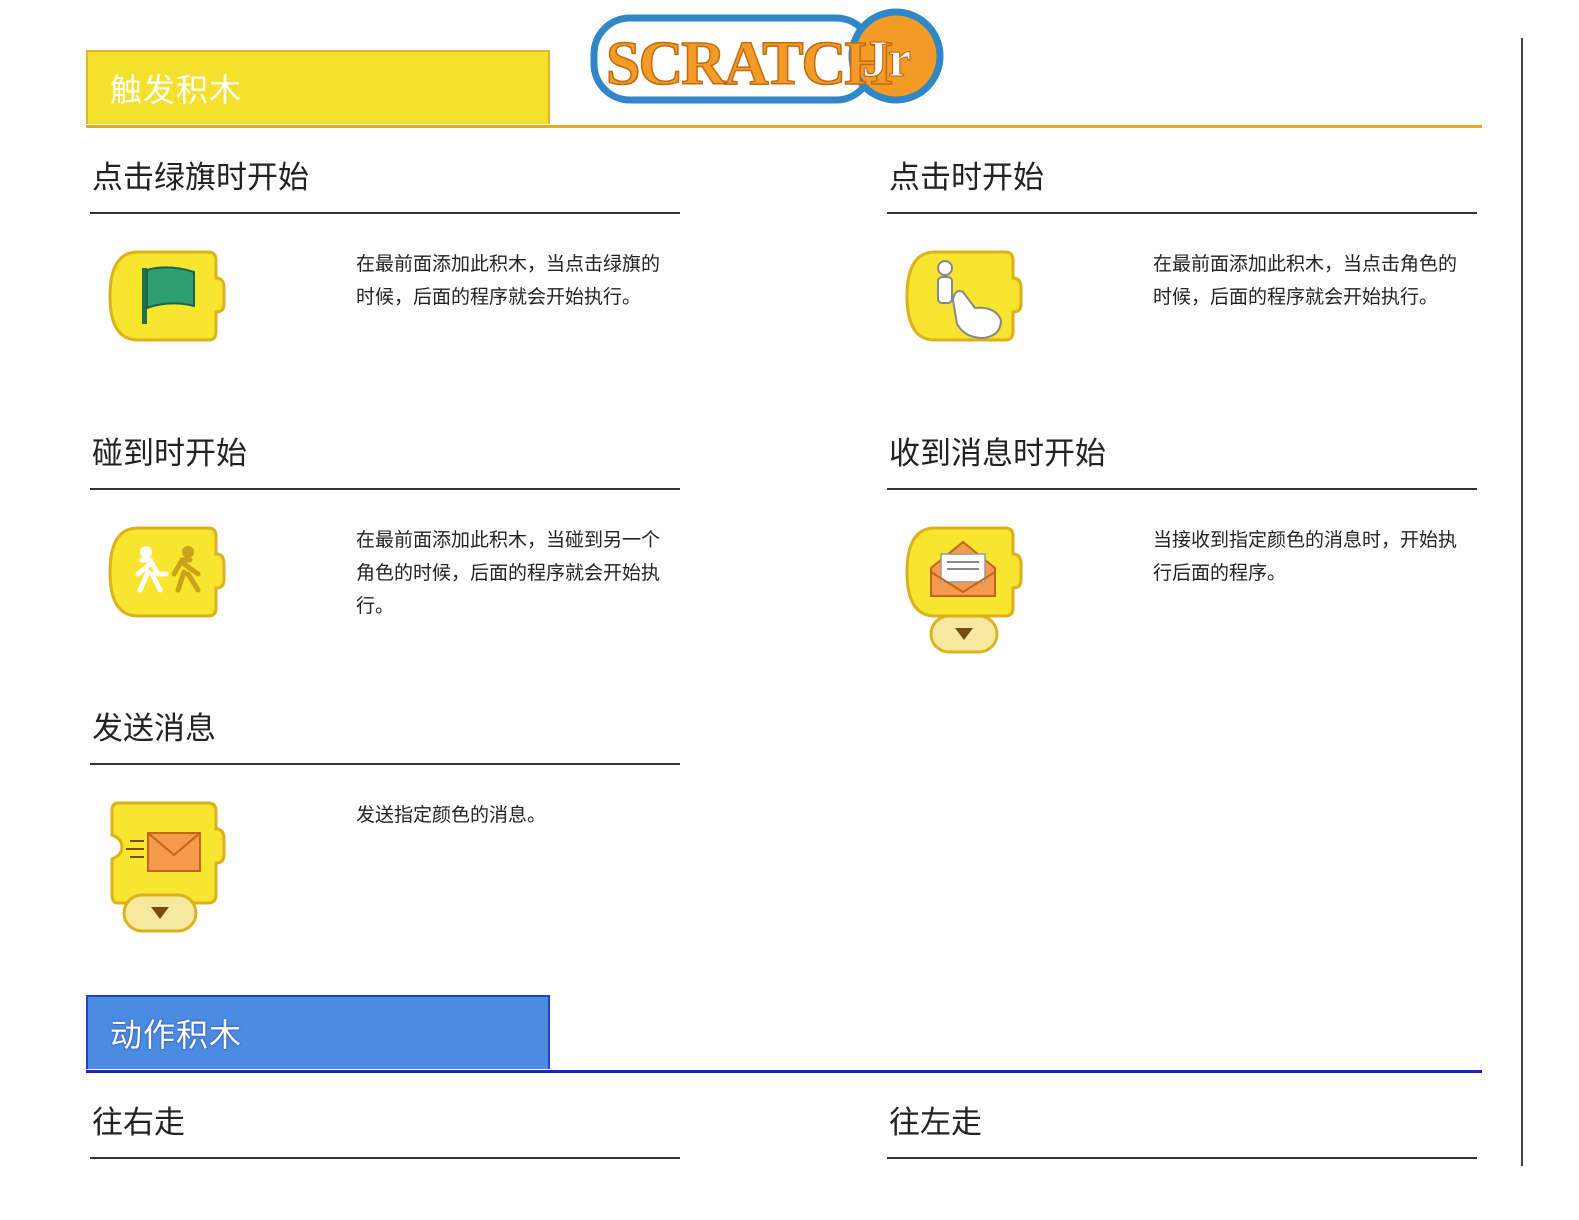 The image size is (1579, 1220). What do you see at coordinates (169, 454) in the screenshot?
I see `block-title: 碰到时开始` at bounding box center [169, 454].